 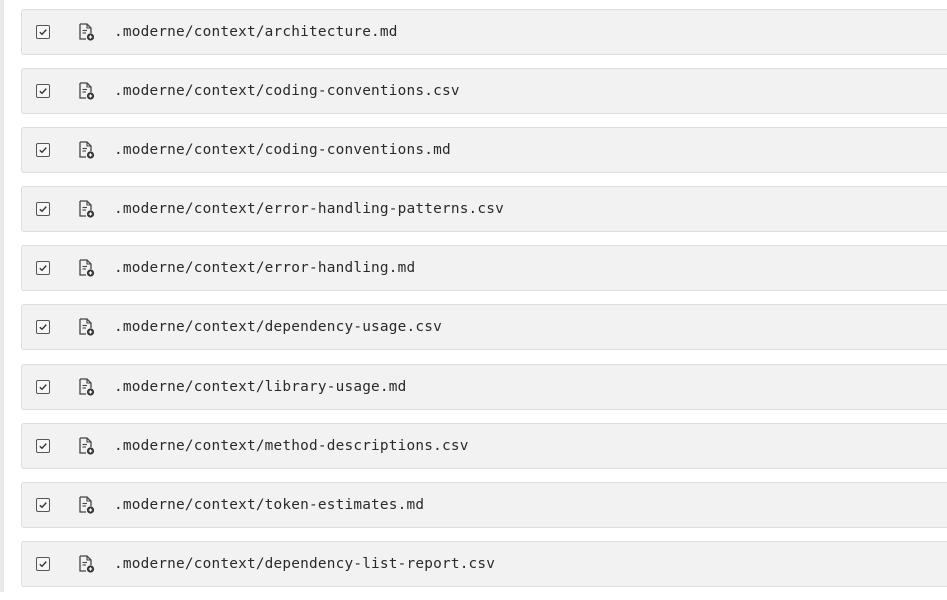 What do you see at coordinates (484, 386) in the screenshot?
I see `file-row: .moderne/context/library-usage.md` at bounding box center [484, 386].